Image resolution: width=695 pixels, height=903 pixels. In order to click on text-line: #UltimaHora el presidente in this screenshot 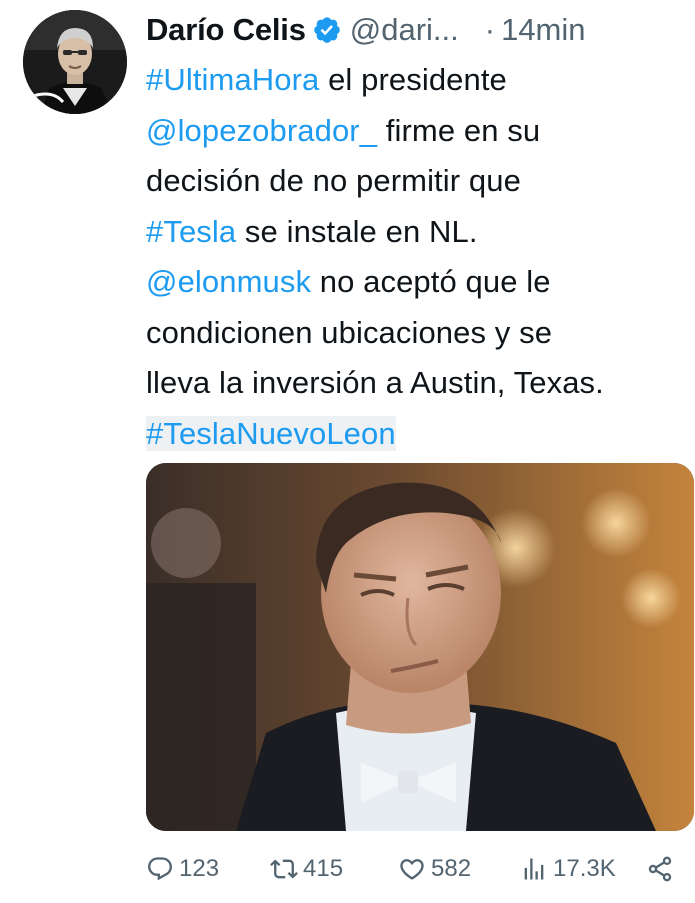, I will do `click(418, 80)`.